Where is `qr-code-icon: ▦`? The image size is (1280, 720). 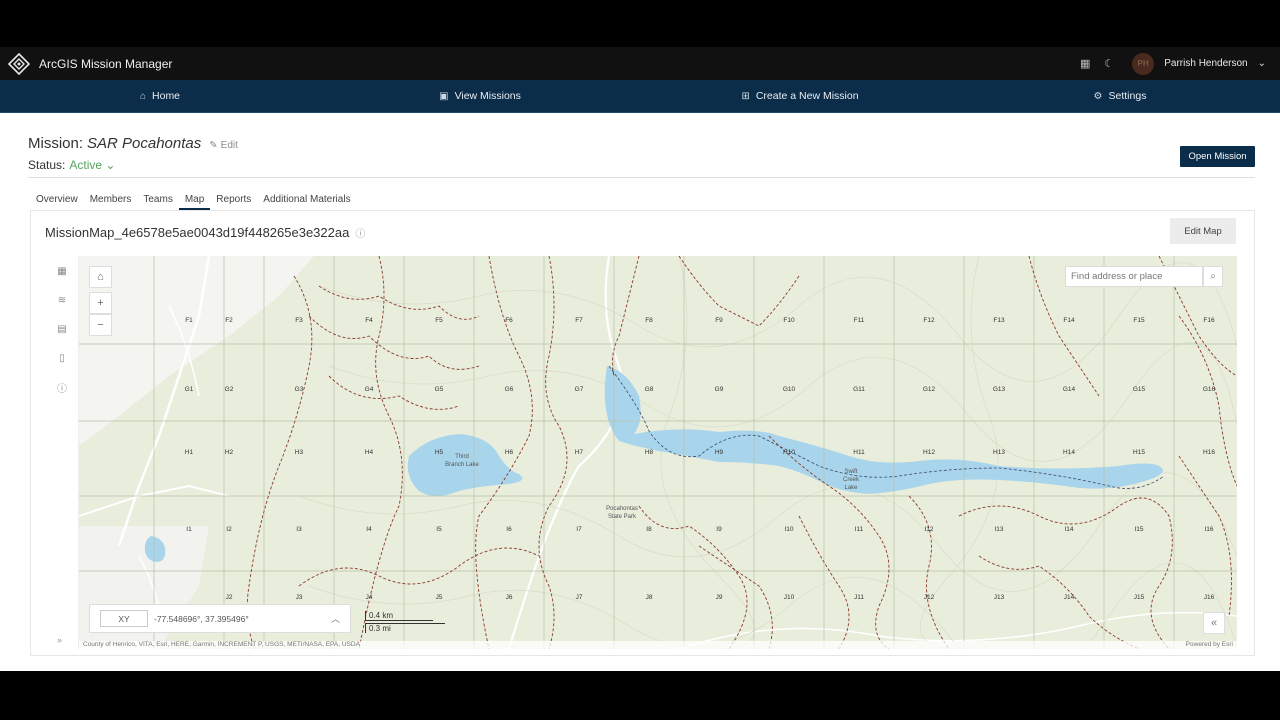 qr-code-icon: ▦ is located at coordinates (1085, 64).